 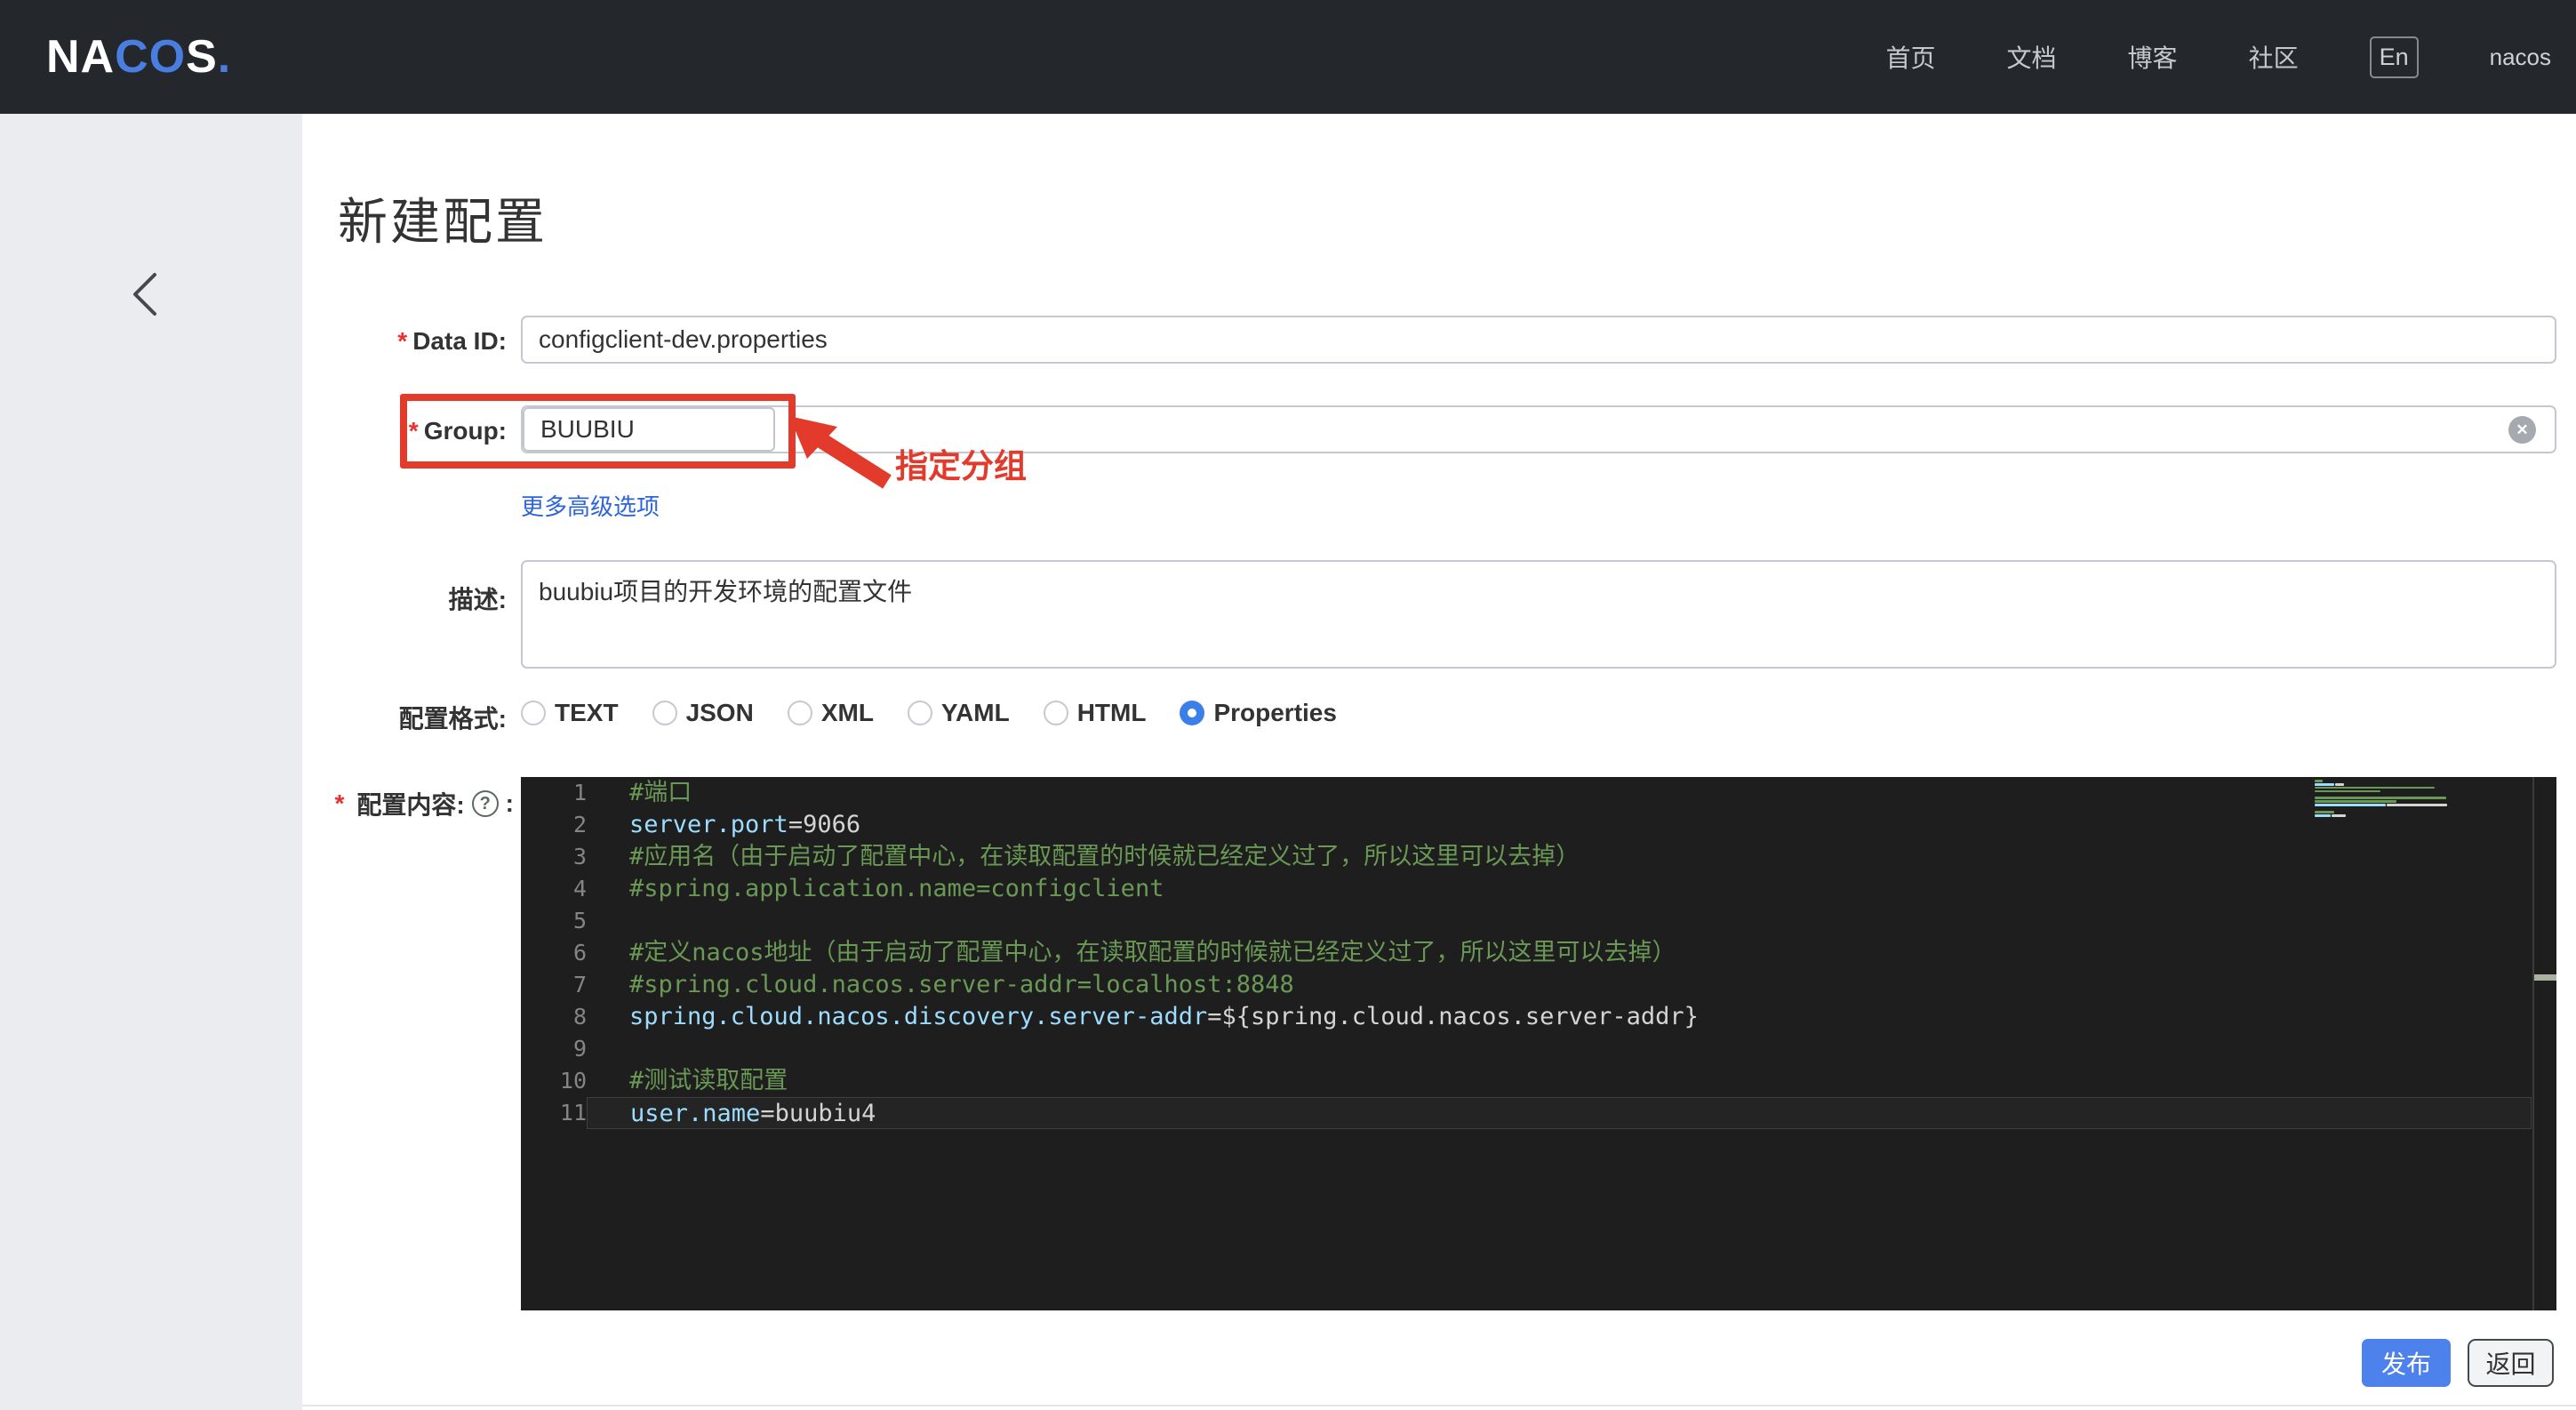 I want to click on format-radio-xml: XML, so click(x=830, y=713).